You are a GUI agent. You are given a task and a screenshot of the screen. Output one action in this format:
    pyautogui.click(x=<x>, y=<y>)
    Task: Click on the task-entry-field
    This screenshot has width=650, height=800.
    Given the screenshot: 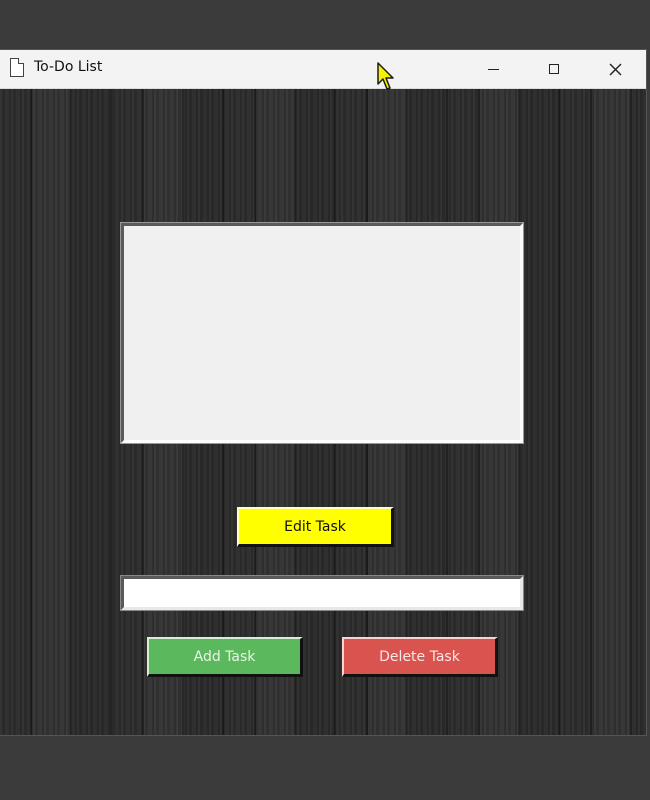 What is the action you would take?
    pyautogui.click(x=322, y=593)
    